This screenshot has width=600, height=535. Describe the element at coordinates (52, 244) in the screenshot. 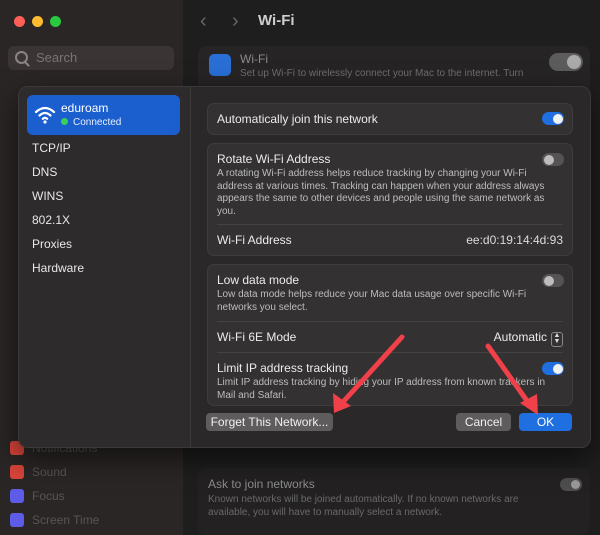

I see `sidebar-item-proxies: Proxies` at that location.